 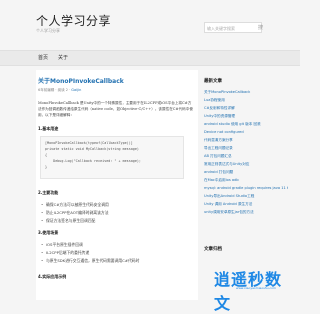 What do you see at coordinates (246, 116) in the screenshot?
I see `sidebar-link: Unity中的资源管理` at bounding box center [246, 116].